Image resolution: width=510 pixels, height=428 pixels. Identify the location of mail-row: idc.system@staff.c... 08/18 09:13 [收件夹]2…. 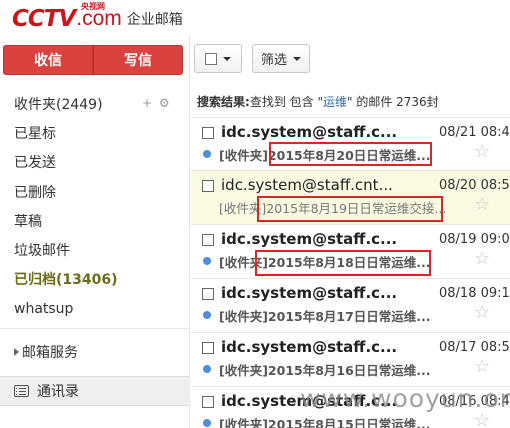
(350, 306).